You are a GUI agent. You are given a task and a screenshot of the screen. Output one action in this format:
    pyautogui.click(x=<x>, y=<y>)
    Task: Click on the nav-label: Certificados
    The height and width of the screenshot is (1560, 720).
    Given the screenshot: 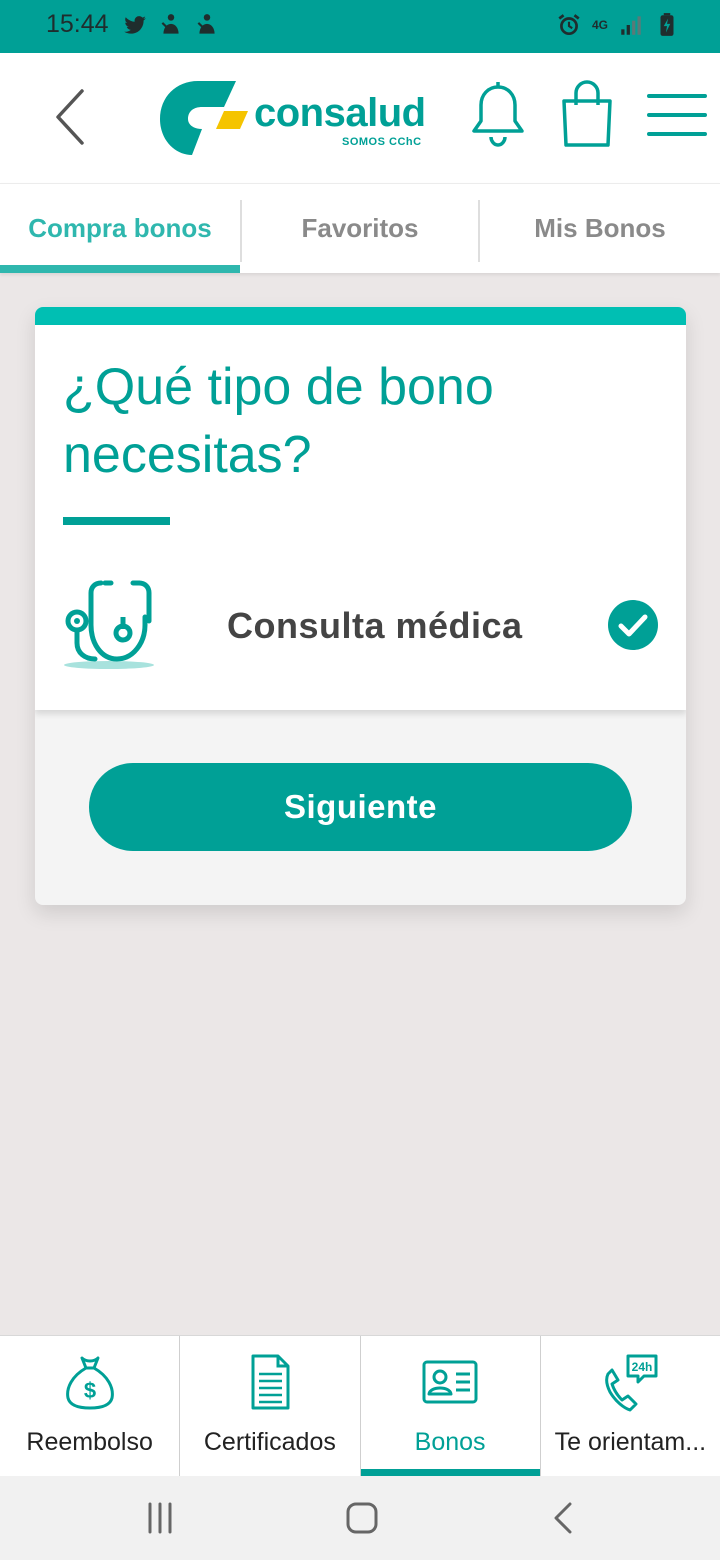 What is the action you would take?
    pyautogui.click(x=269, y=1442)
    